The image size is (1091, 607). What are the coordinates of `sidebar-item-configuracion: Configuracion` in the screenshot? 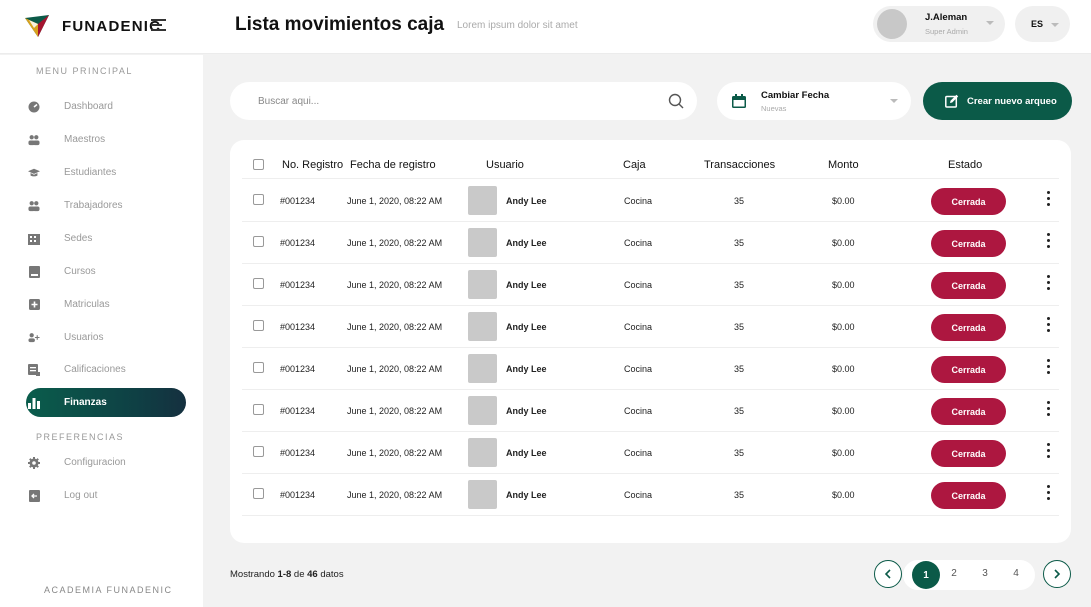 It's located at (106, 462).